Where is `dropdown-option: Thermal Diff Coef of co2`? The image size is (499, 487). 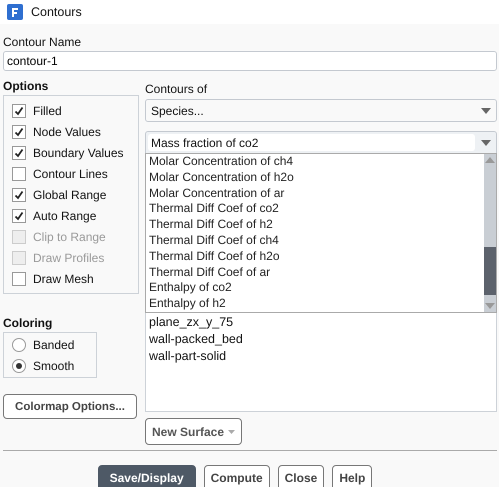
dropdown-option: Thermal Diff Coef of co2 is located at coordinates (316, 209).